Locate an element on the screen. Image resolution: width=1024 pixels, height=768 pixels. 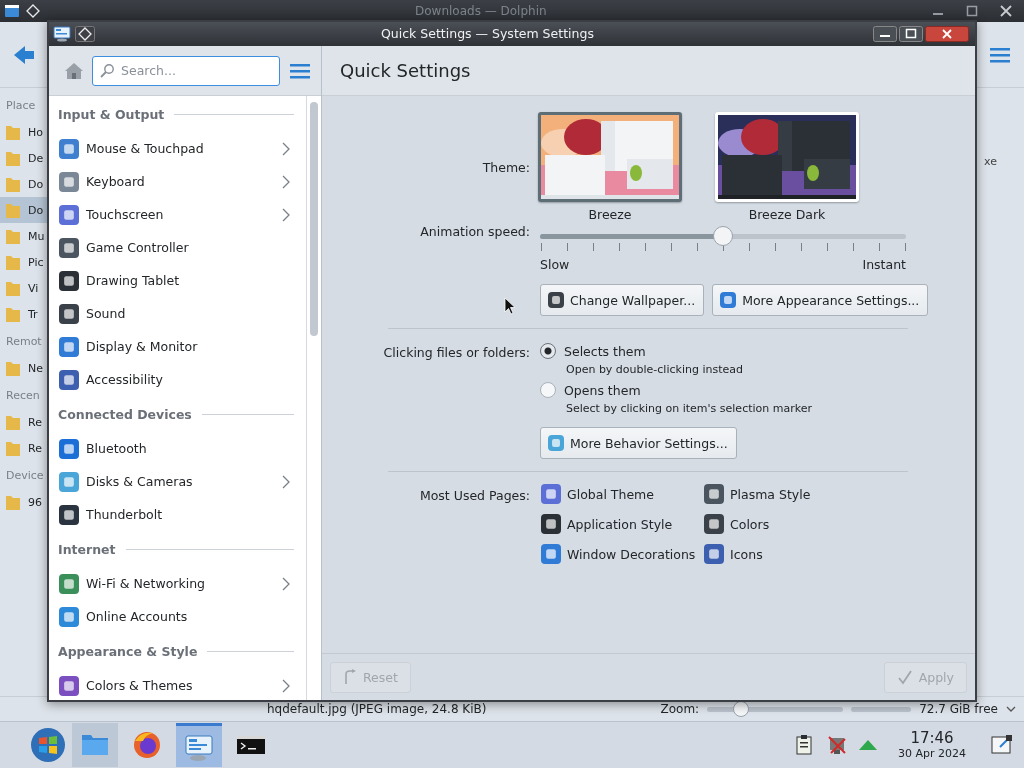
field-label: Clicking files or folders: is located at coordinates (456, 352).